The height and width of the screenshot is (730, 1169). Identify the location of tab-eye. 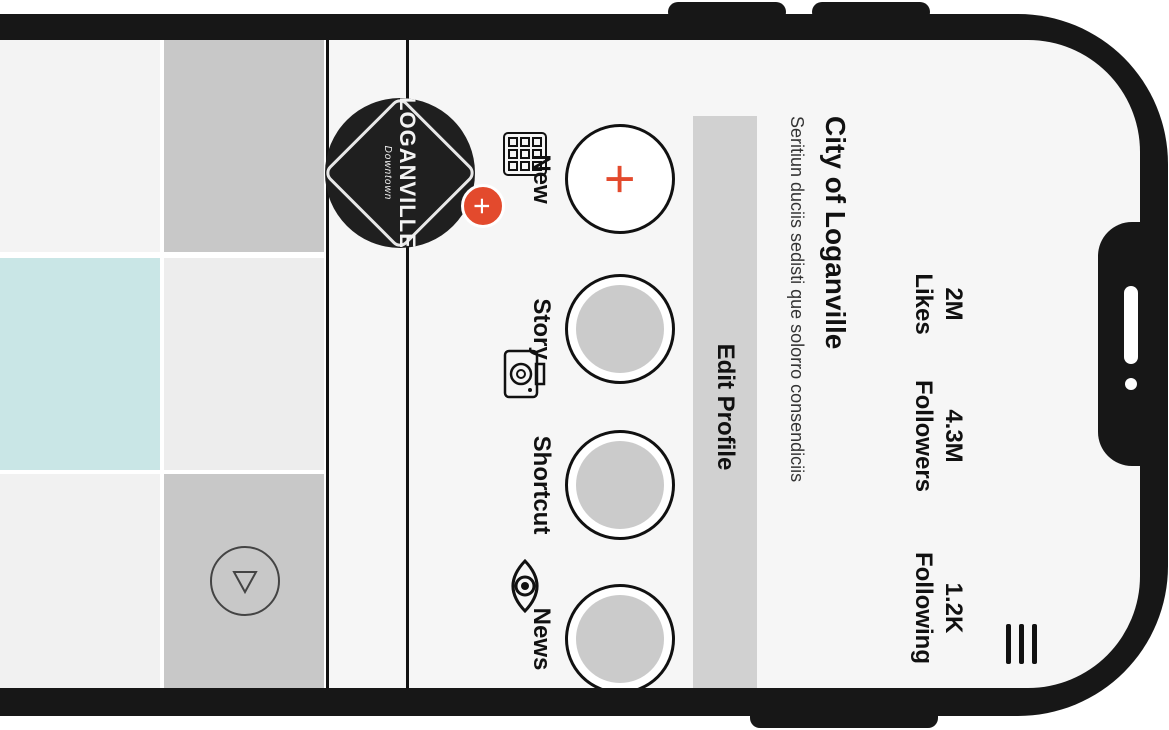
(525, 586).